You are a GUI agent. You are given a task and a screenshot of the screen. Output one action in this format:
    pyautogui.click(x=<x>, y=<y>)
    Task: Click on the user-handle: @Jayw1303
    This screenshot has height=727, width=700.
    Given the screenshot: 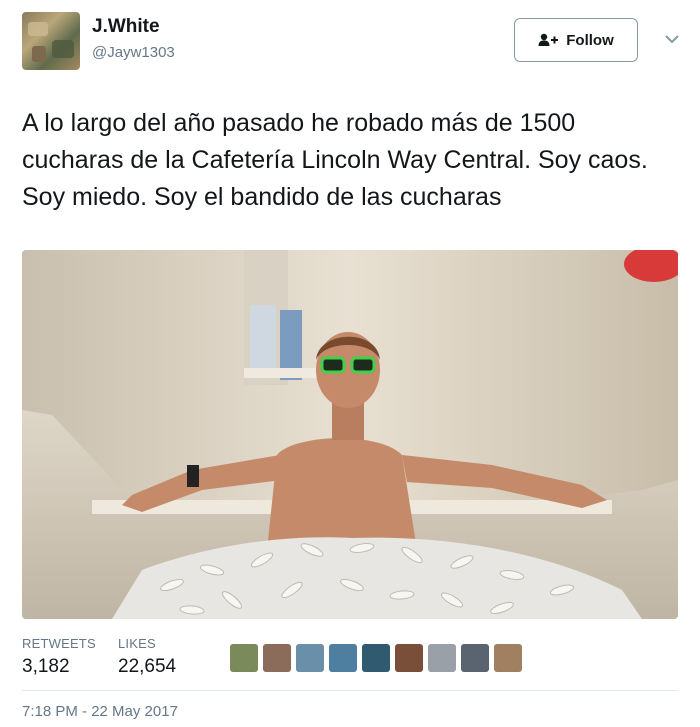 What is the action you would take?
    pyautogui.click(x=133, y=52)
    